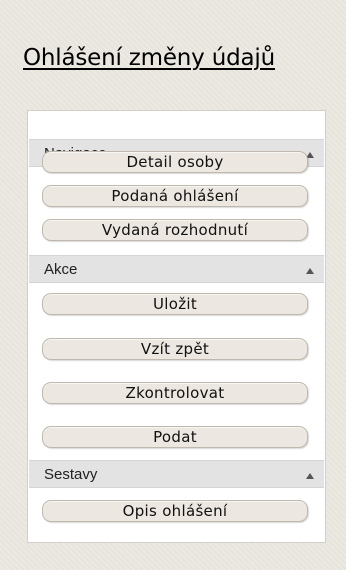  Describe the element at coordinates (176, 474) in the screenshot. I see `section-header-sestavy: Sestavy` at that location.